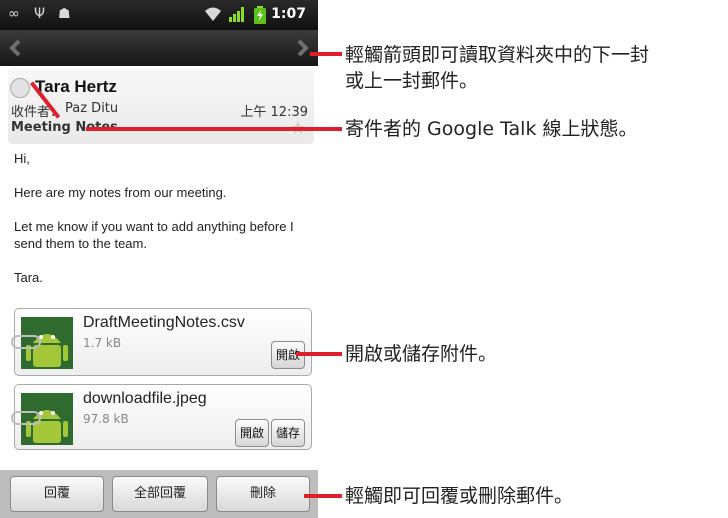 The width and height of the screenshot is (728, 518). I want to click on usb-icon: Ψ, so click(40, 14).